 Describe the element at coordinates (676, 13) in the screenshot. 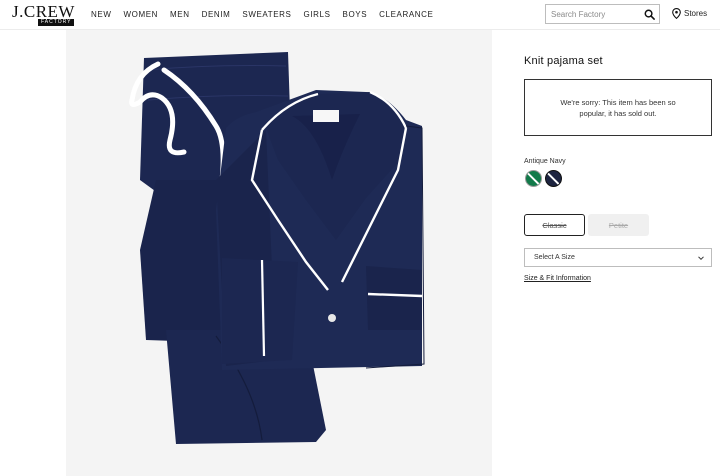

I see `map-pin-icon` at that location.